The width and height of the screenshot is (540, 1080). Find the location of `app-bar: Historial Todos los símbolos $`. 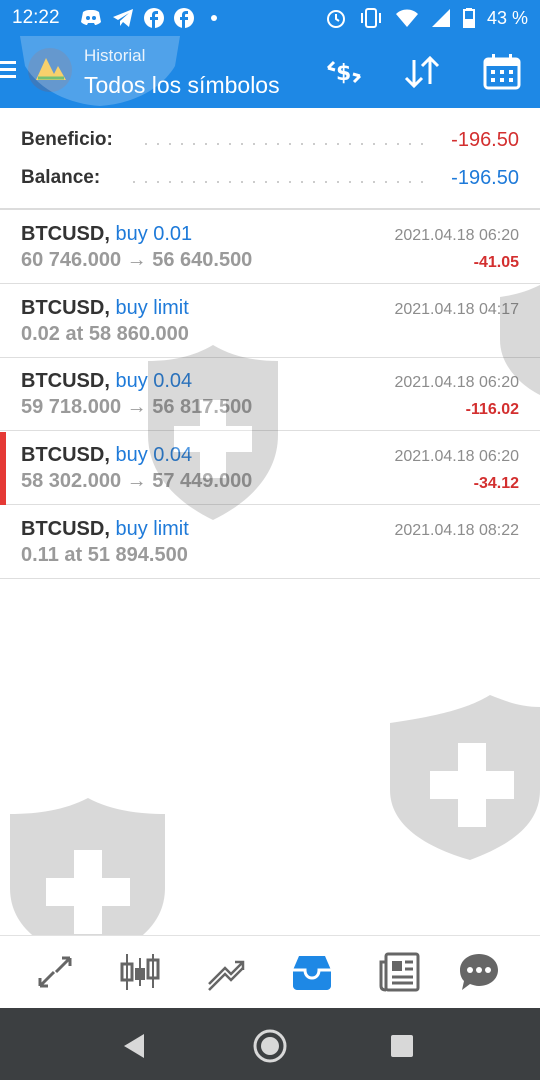

app-bar: Historial Todos los símbolos $ is located at coordinates (270, 72).